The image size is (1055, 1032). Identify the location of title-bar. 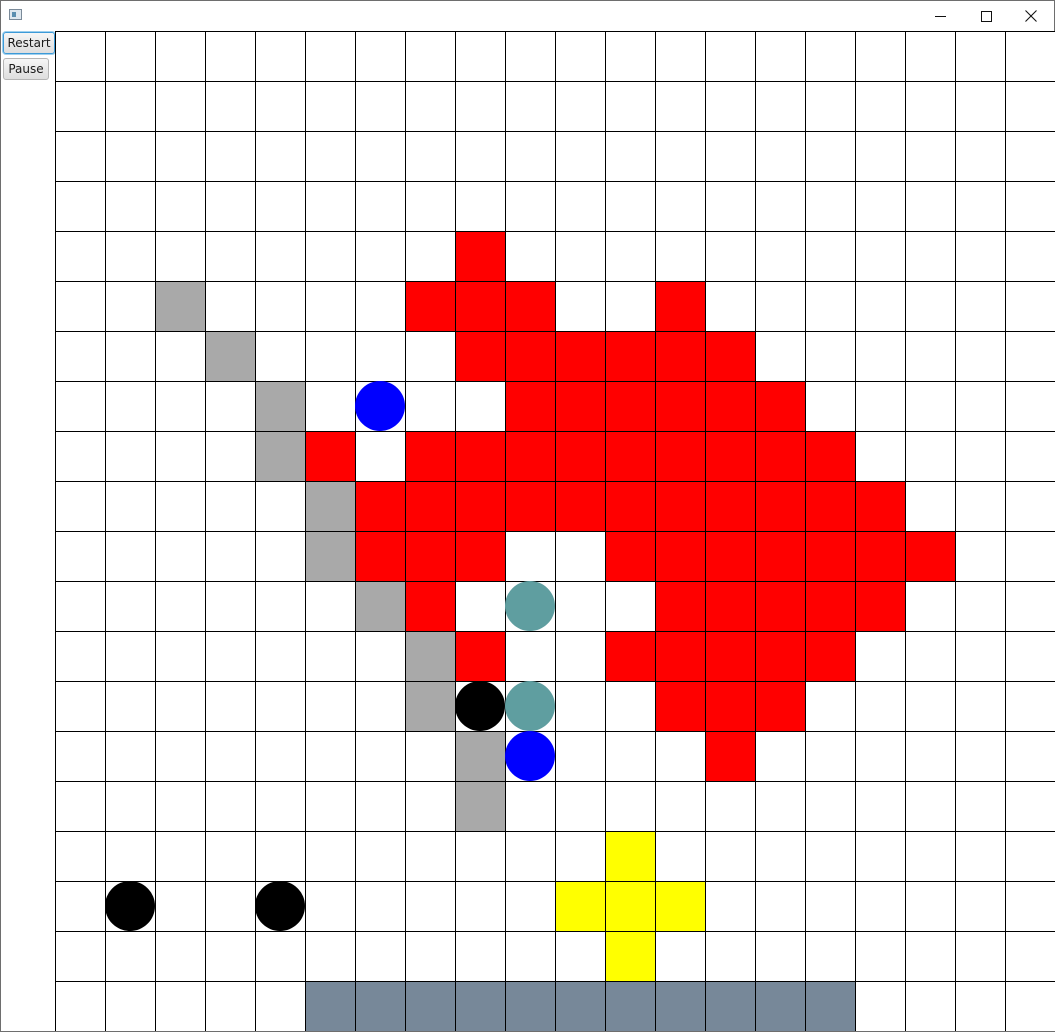
(527, 16).